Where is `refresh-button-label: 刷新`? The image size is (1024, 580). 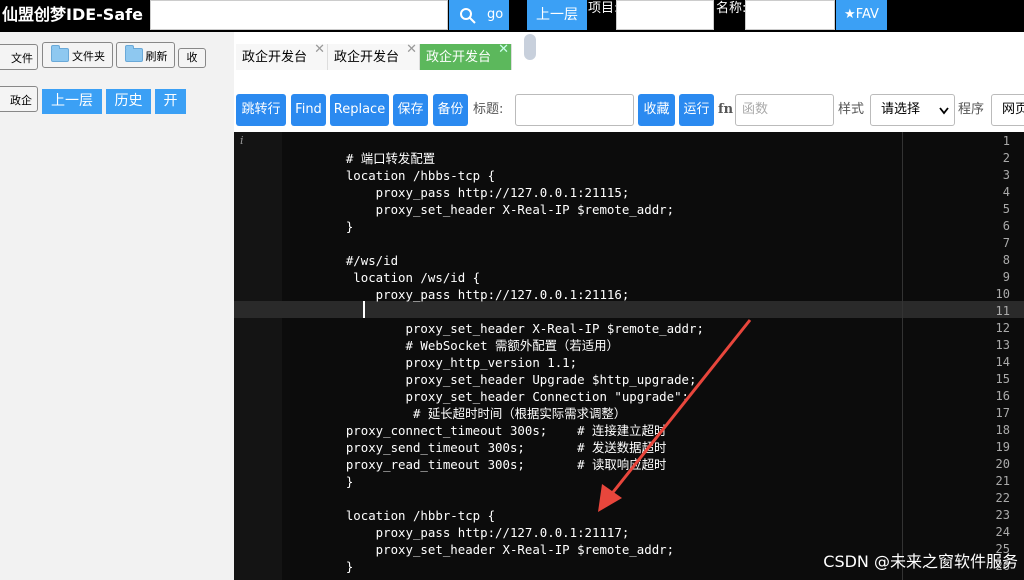
refresh-button-label: 刷新 is located at coordinates (156, 56).